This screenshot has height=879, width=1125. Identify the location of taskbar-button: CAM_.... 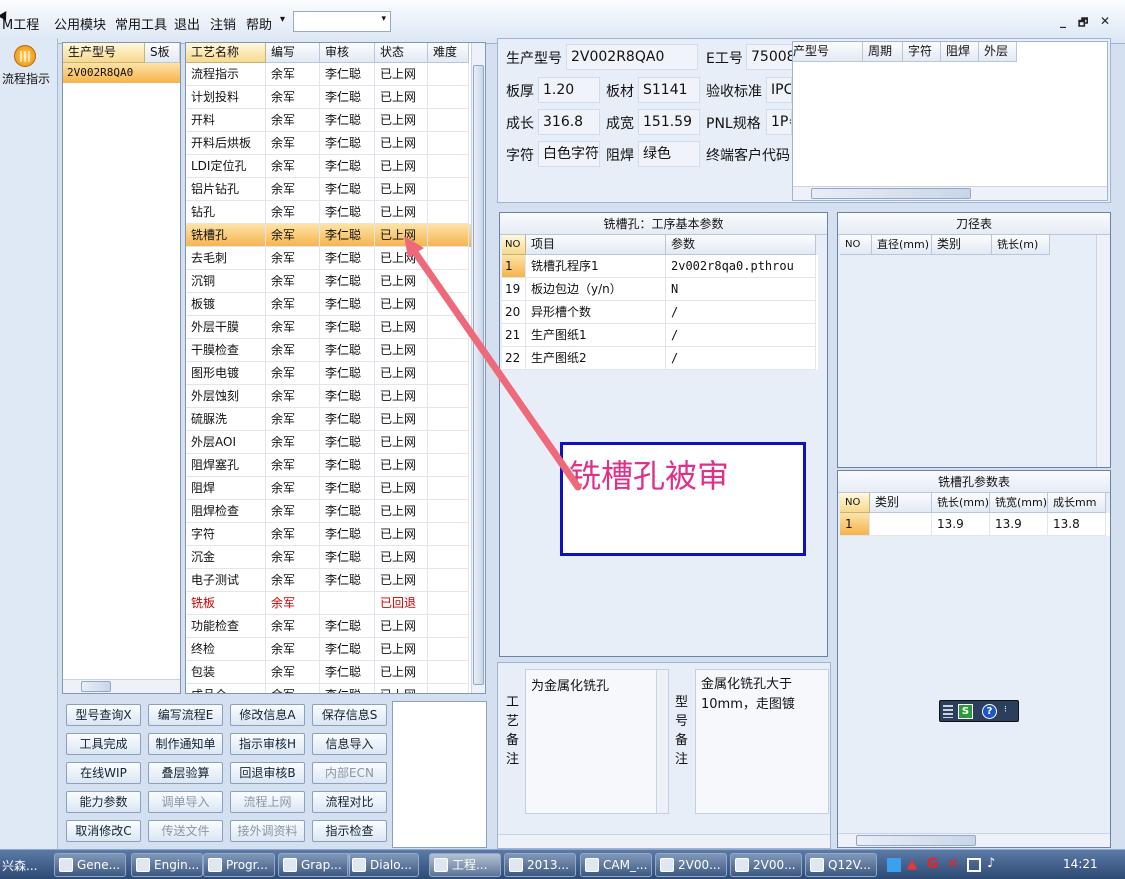
(616, 865).